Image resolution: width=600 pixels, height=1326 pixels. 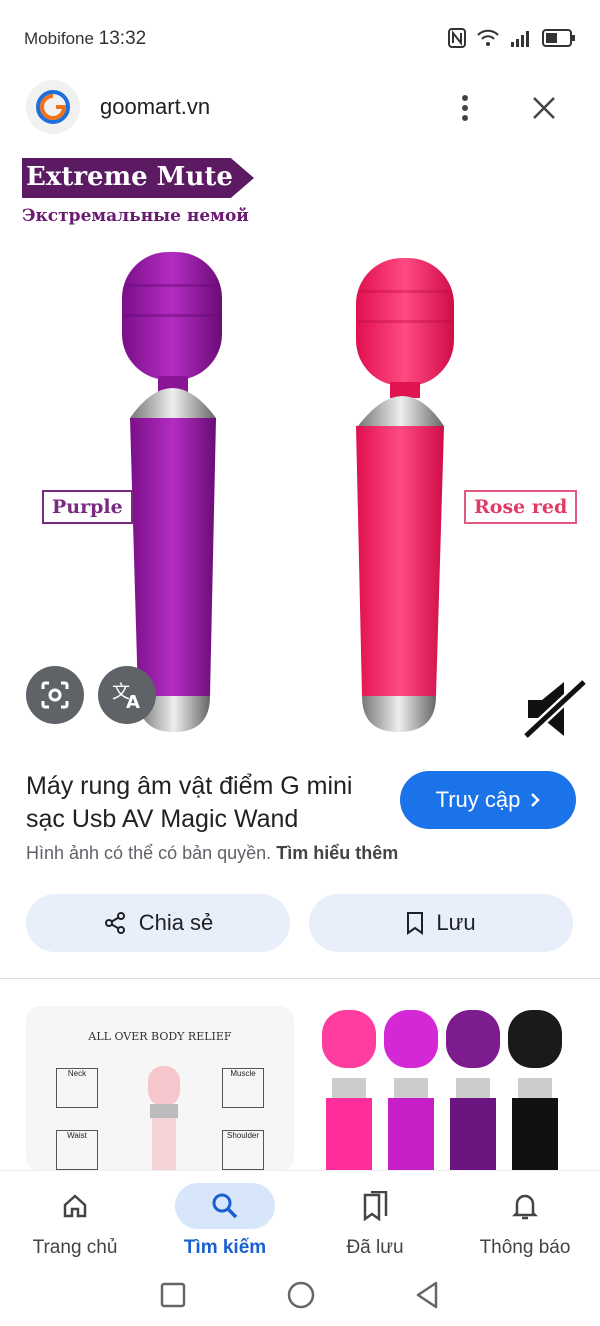 I want to click on carrier-name: Mobifone, so click(x=59, y=38).